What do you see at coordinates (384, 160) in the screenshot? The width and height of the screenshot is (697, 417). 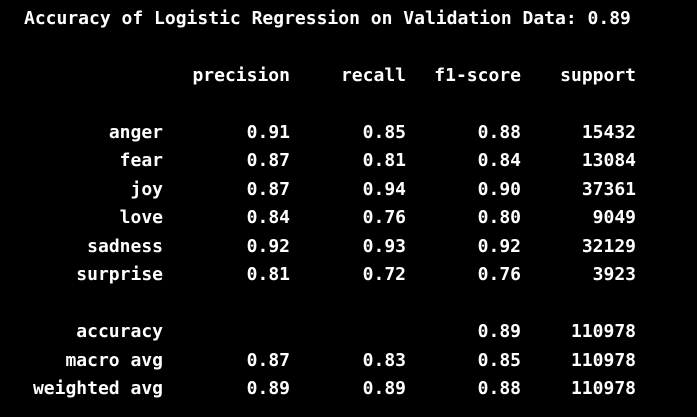 I see `row-recall: 0.81` at bounding box center [384, 160].